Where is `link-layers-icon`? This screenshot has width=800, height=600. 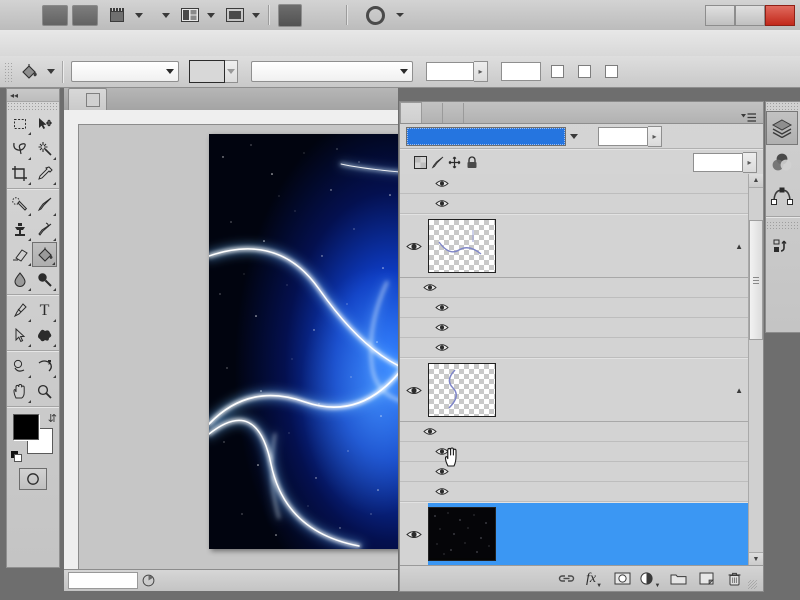 link-layers-icon is located at coordinates (566, 579).